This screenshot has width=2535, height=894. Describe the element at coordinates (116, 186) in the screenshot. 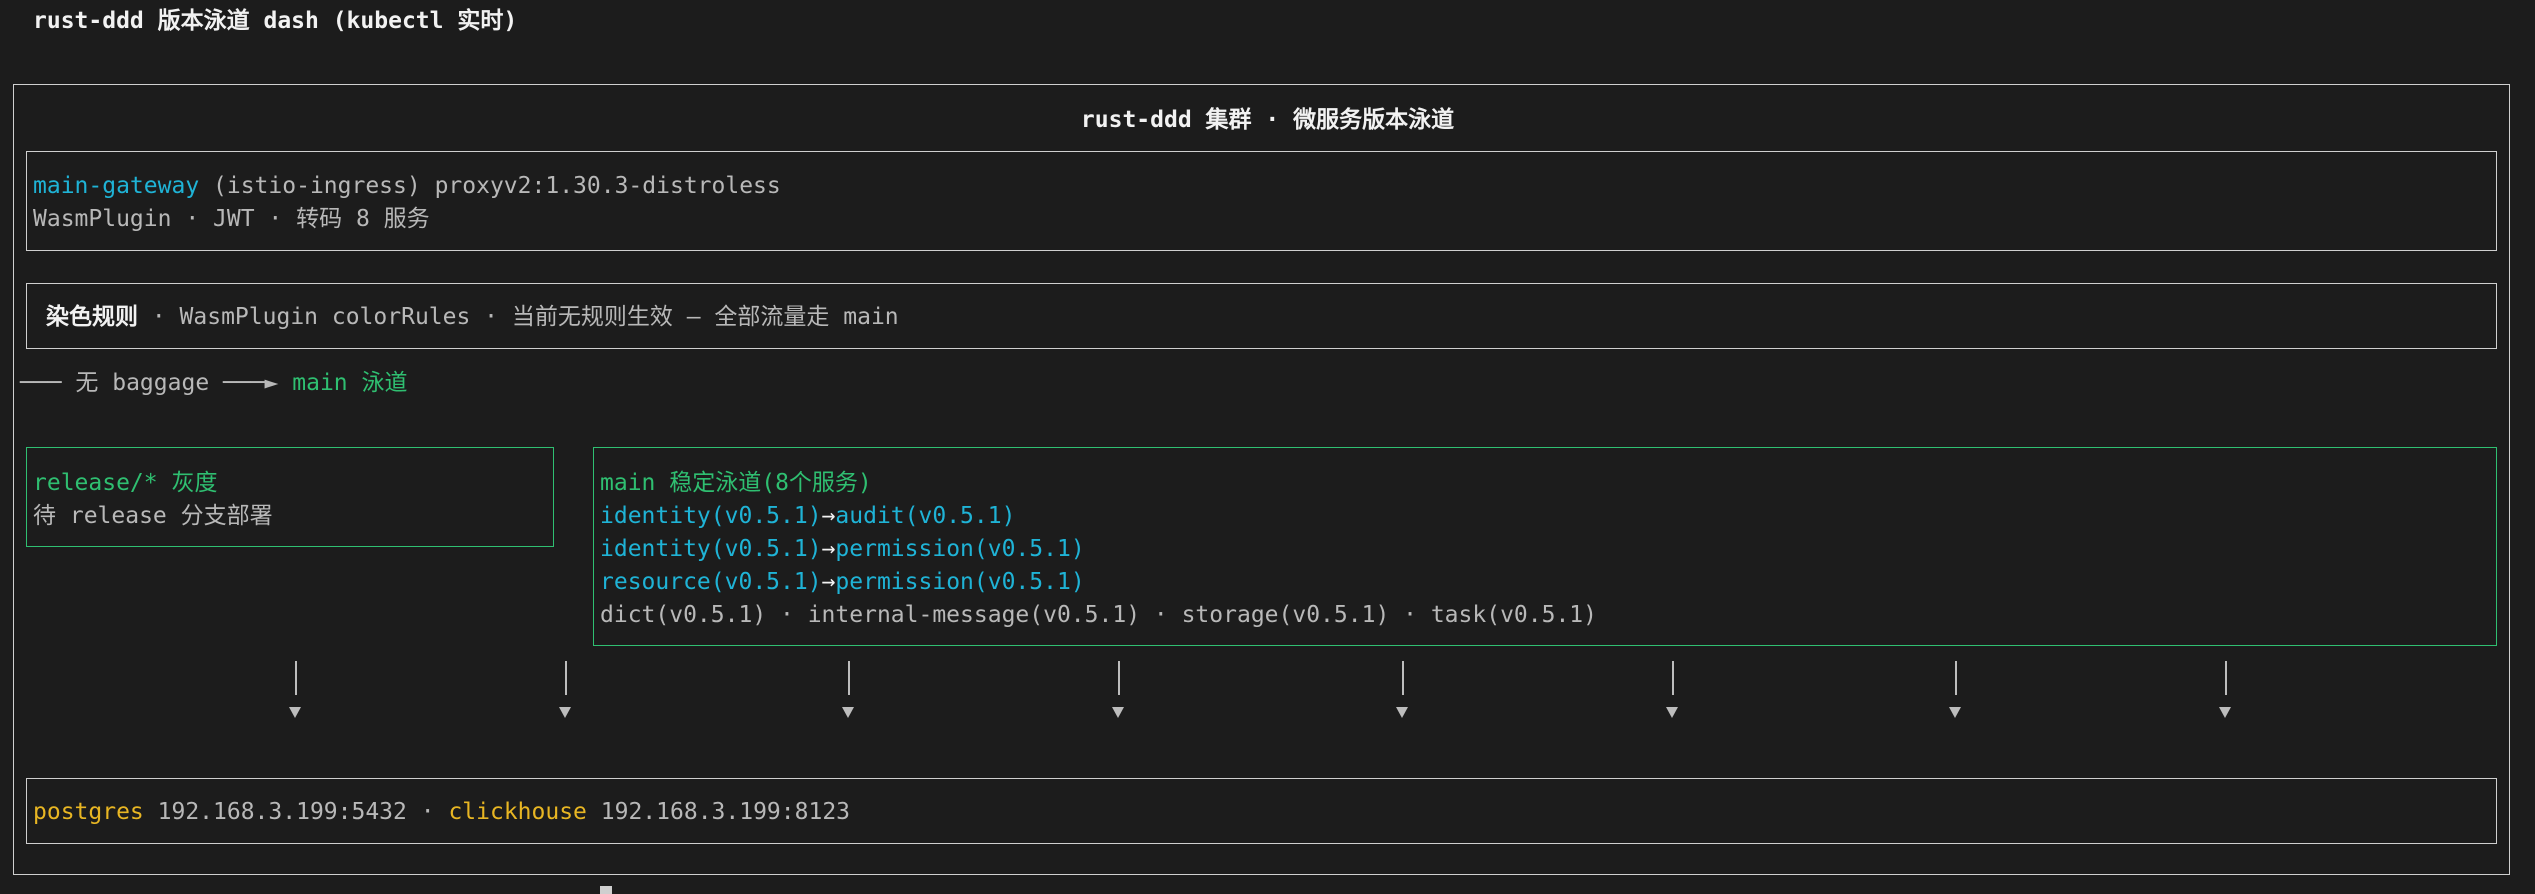

I see `gateway-name: main-gateway` at that location.